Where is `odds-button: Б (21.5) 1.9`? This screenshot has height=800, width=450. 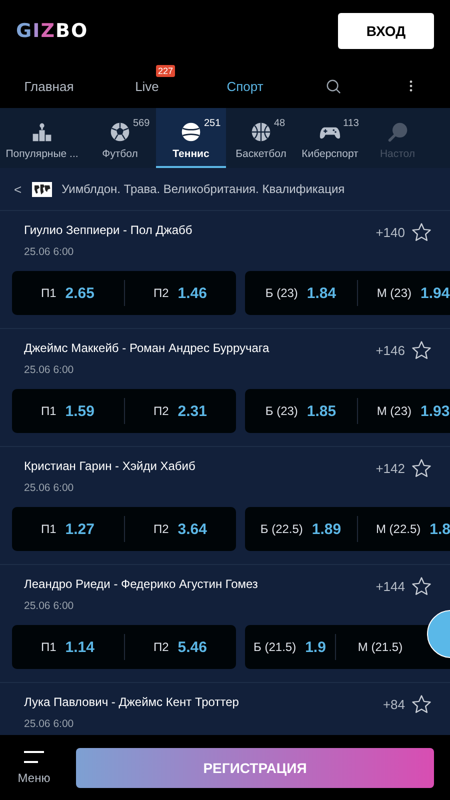
odds-button: Б (21.5) 1.9 is located at coordinates (289, 647).